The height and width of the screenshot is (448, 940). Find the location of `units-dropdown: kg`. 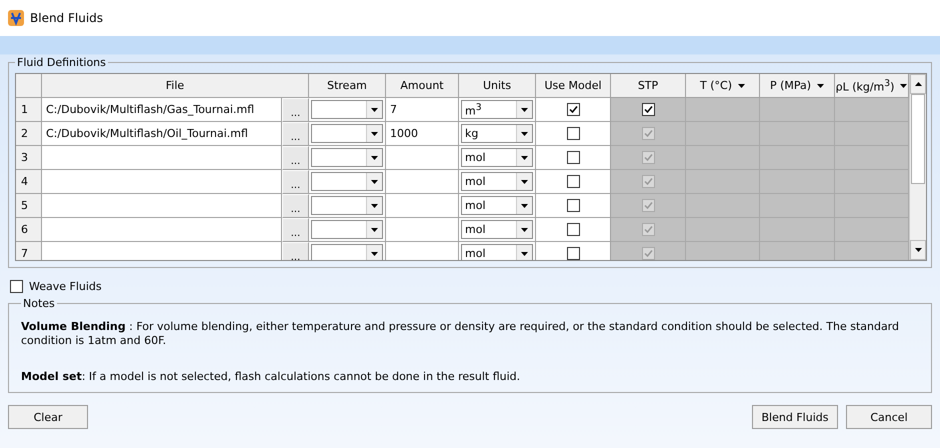

units-dropdown: kg is located at coordinates (497, 133).